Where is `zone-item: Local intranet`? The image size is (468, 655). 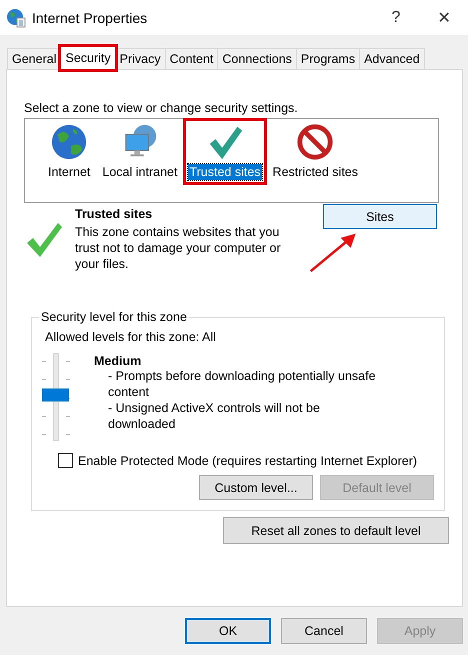 zone-item: Local intranet is located at coordinates (139, 151).